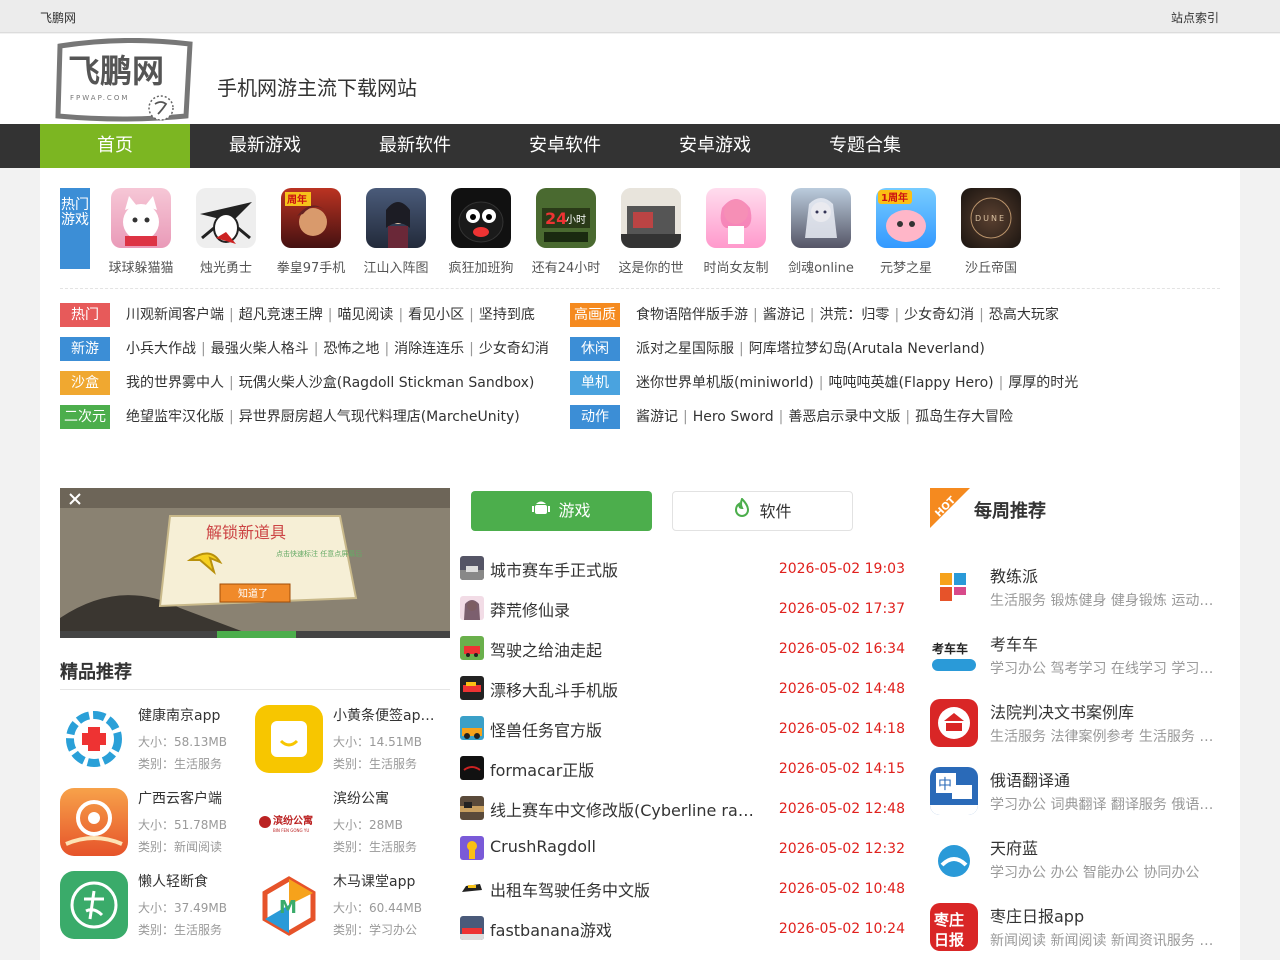  I want to click on category-tag: 二次元, so click(88, 417).